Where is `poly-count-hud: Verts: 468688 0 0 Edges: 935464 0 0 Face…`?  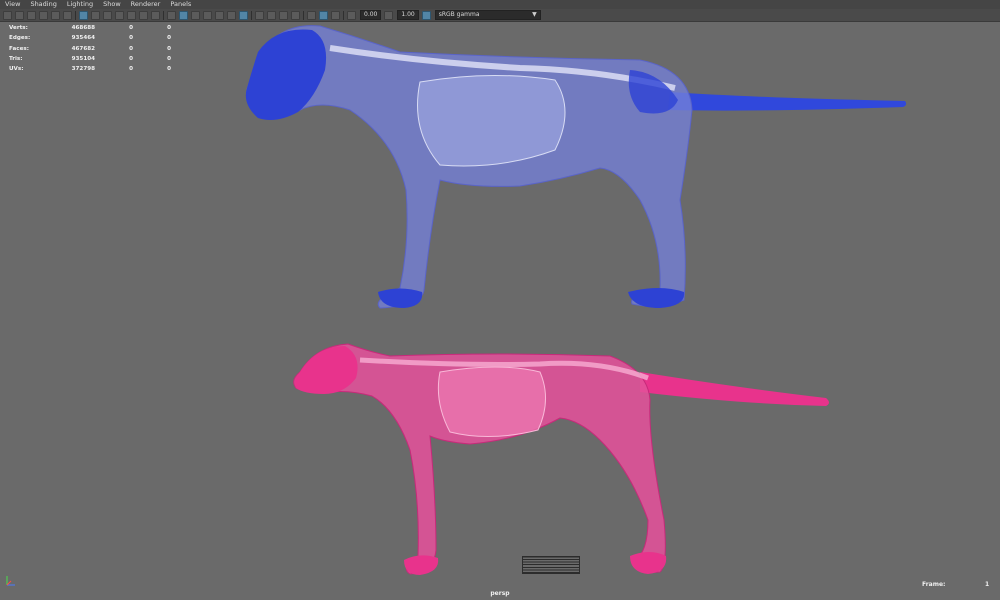 poly-count-hud: Verts: 468688 0 0 Edges: 935464 0 0 Face… is located at coordinates (90, 48).